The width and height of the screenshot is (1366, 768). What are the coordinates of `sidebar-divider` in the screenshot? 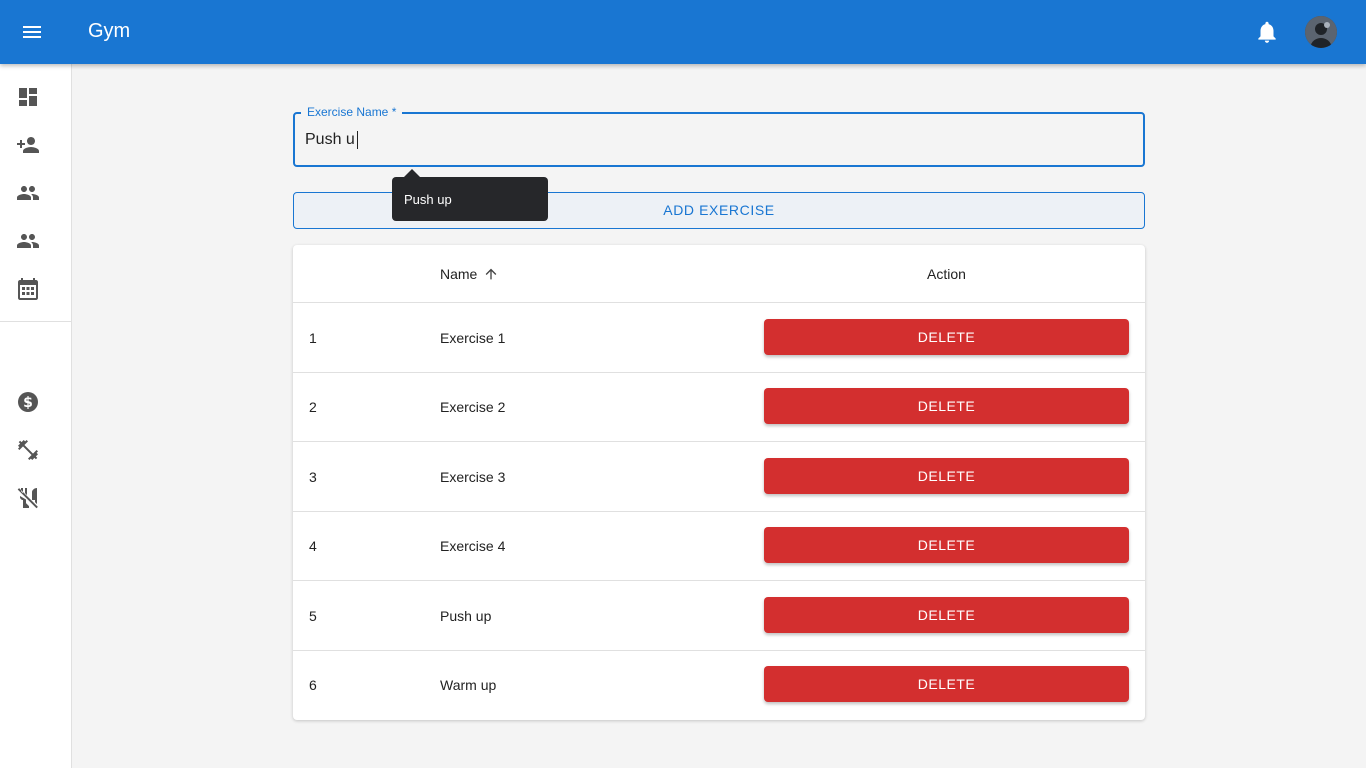 It's located at (35, 321).